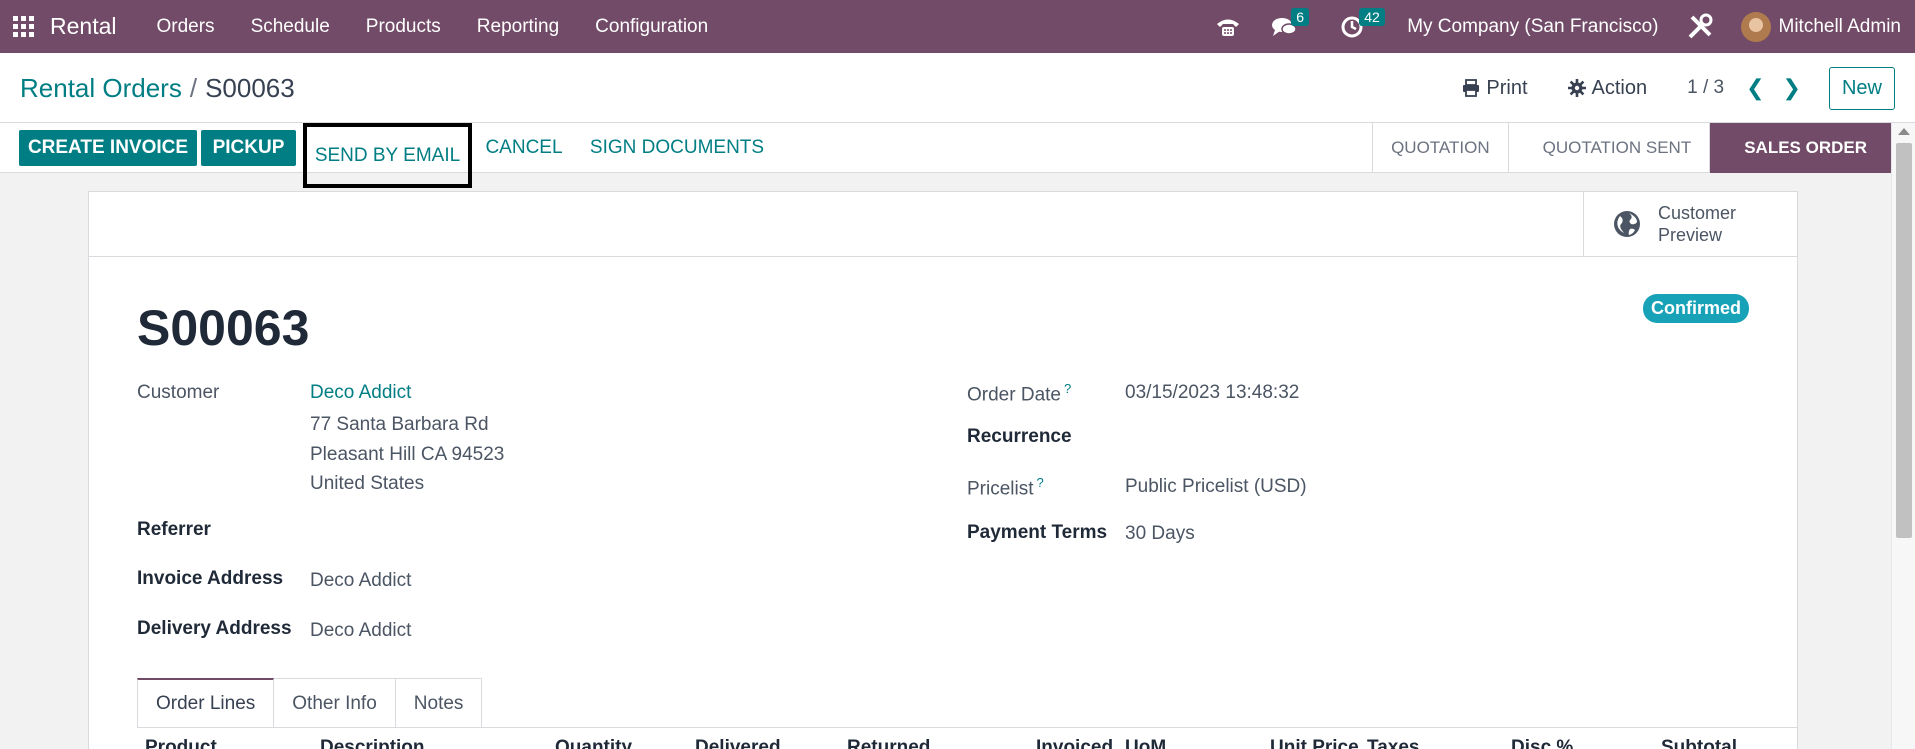  I want to click on stage-sales-order: SALES ORDER, so click(1800, 148).